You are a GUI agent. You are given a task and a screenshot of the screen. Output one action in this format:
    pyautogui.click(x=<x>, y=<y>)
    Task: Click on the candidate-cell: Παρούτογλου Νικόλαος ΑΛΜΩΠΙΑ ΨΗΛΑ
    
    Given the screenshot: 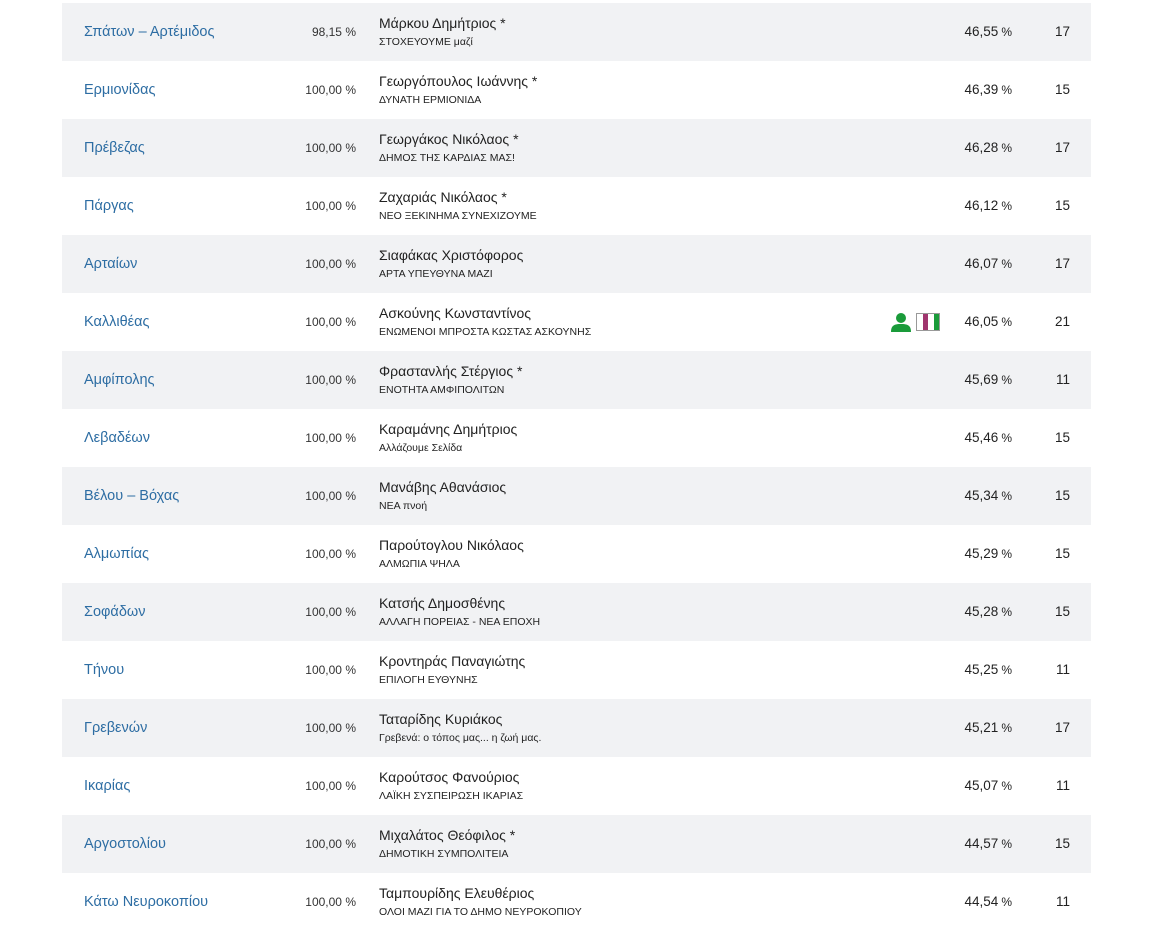 What is the action you would take?
    pyautogui.click(x=451, y=554)
    